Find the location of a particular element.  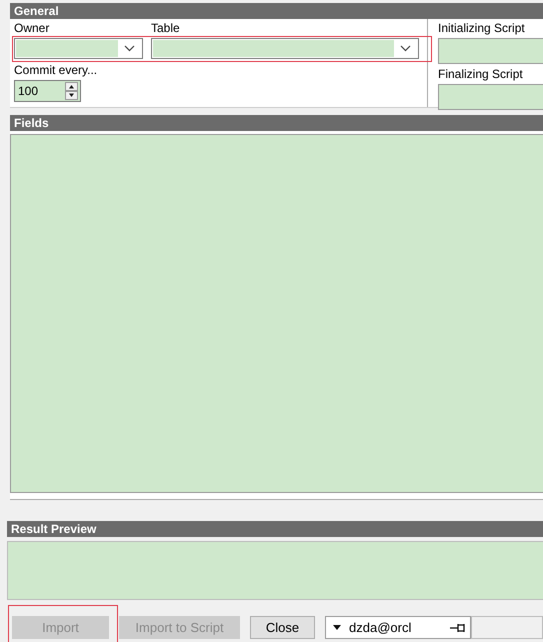

pin-icon is located at coordinates (458, 627).